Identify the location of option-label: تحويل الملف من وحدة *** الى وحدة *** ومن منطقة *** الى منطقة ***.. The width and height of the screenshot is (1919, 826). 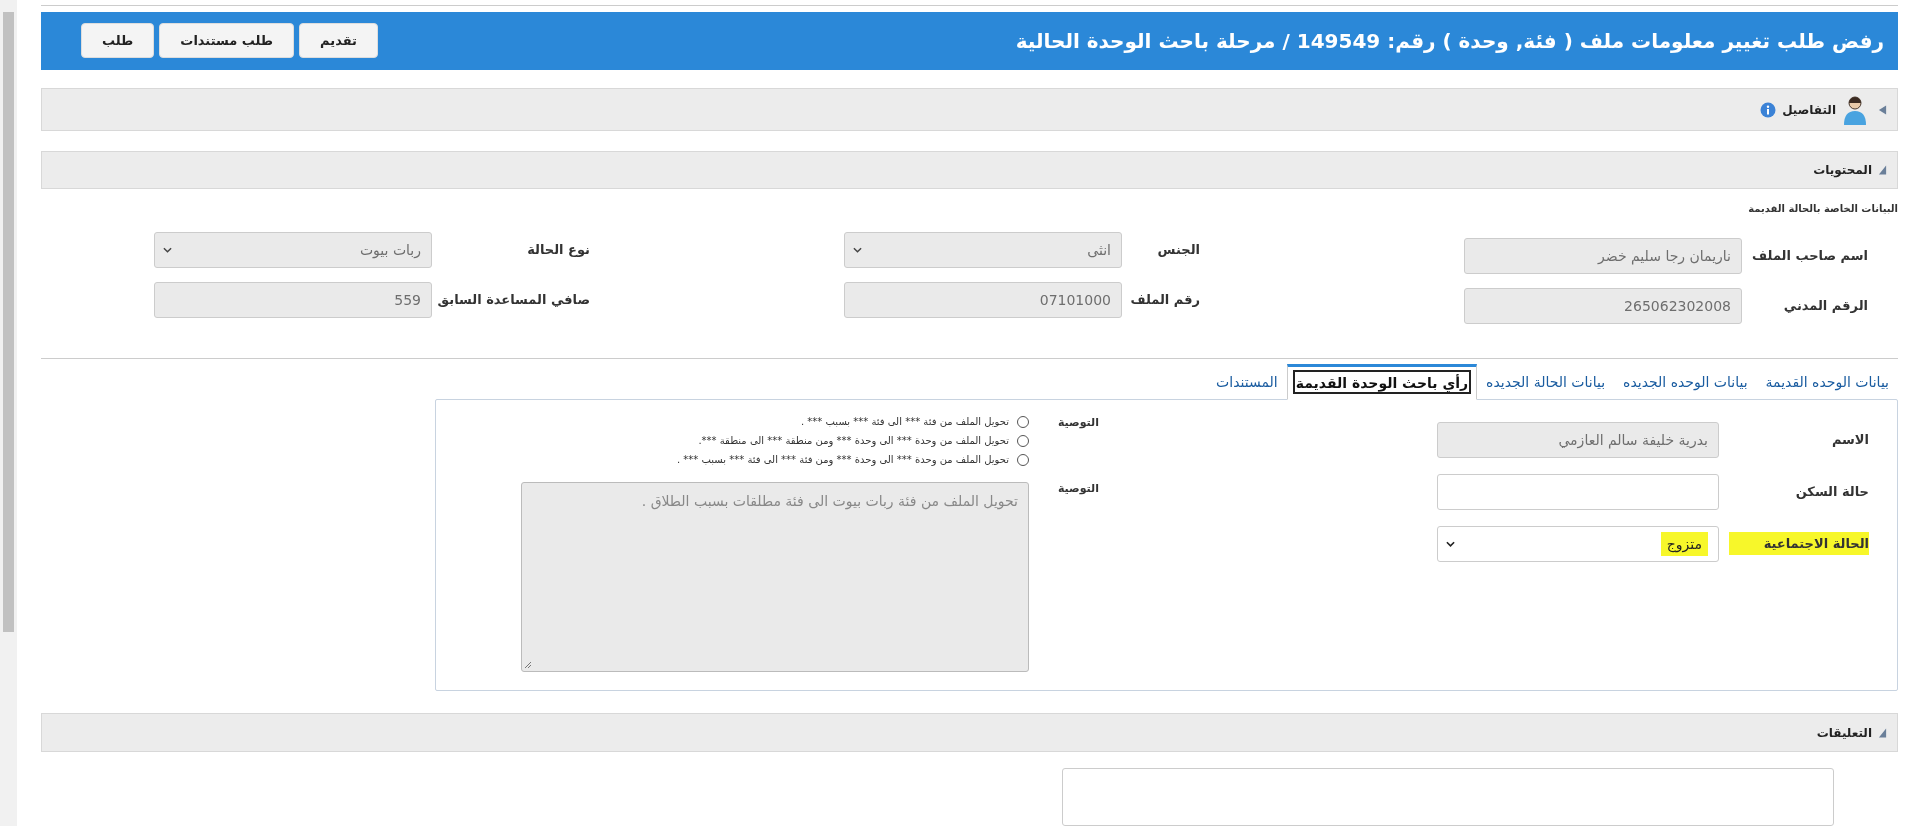
(853, 441).